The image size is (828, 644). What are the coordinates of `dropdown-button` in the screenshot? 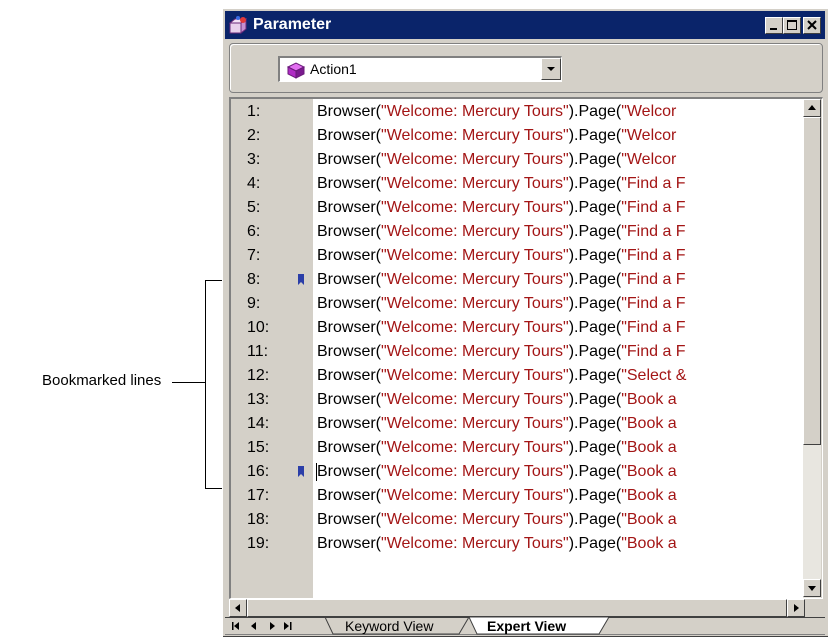 It's located at (551, 69).